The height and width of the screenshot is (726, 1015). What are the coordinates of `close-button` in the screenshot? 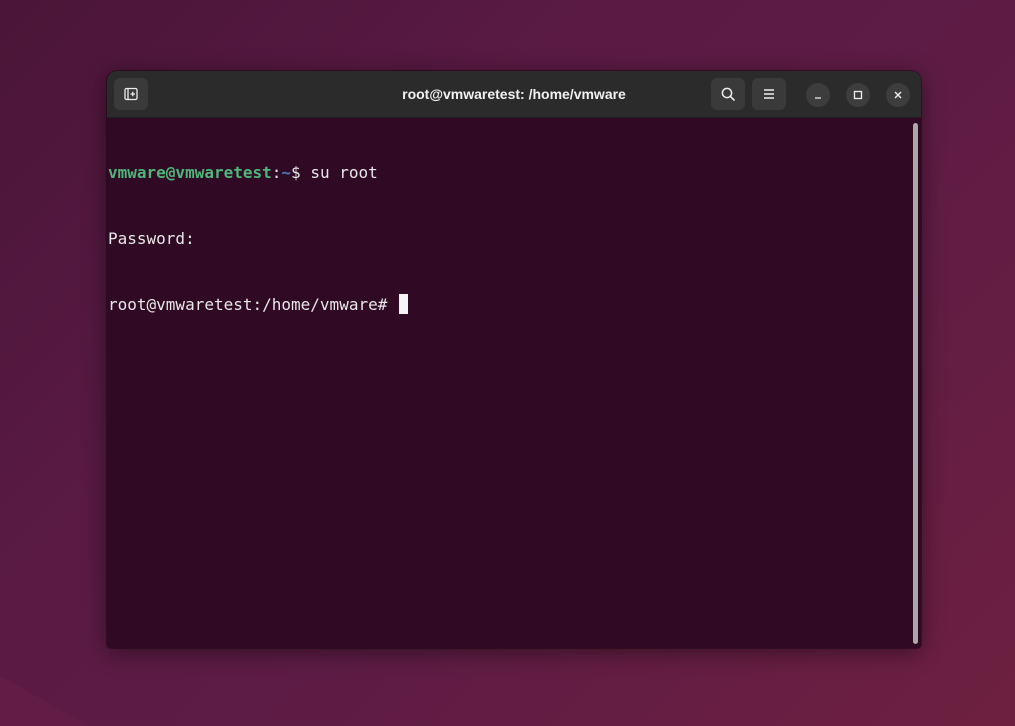 It's located at (898, 95).